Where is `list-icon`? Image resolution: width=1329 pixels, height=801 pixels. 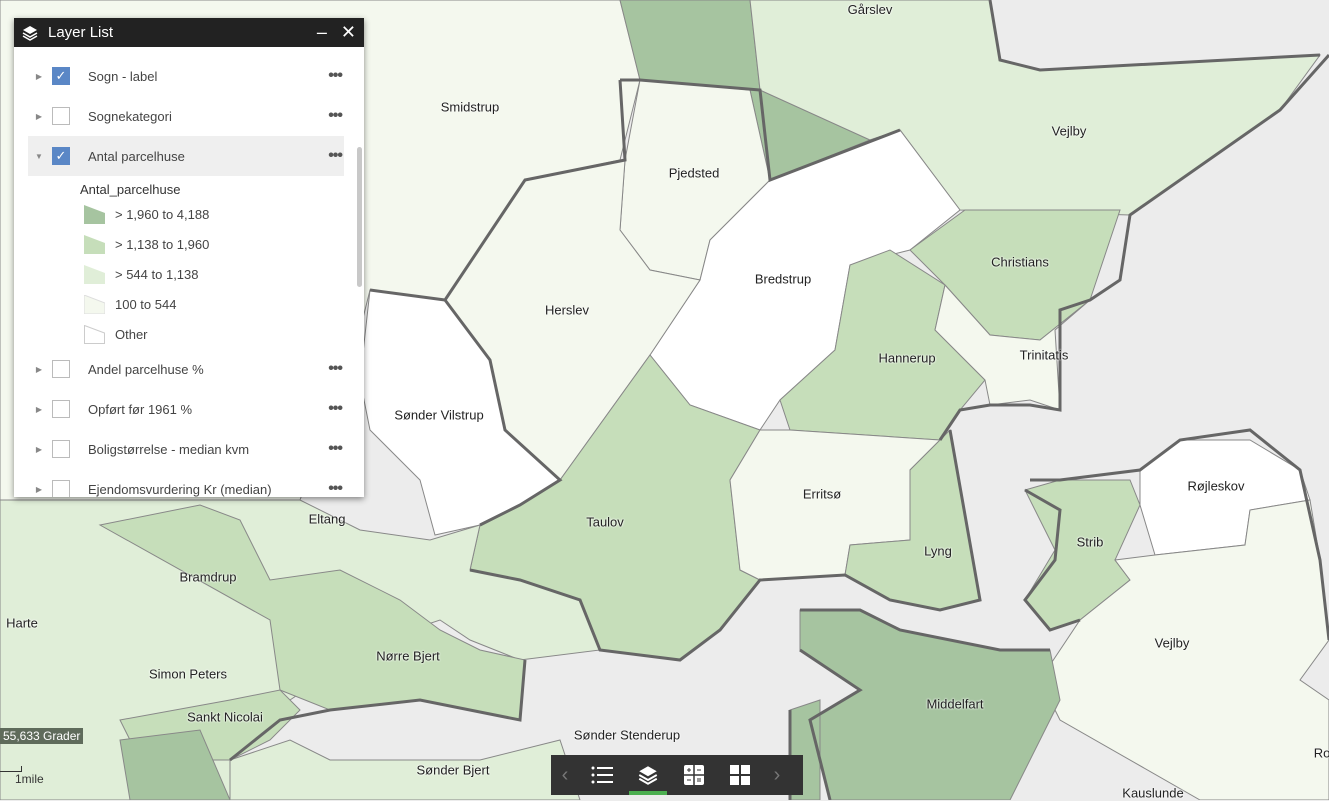 list-icon is located at coordinates (602, 775).